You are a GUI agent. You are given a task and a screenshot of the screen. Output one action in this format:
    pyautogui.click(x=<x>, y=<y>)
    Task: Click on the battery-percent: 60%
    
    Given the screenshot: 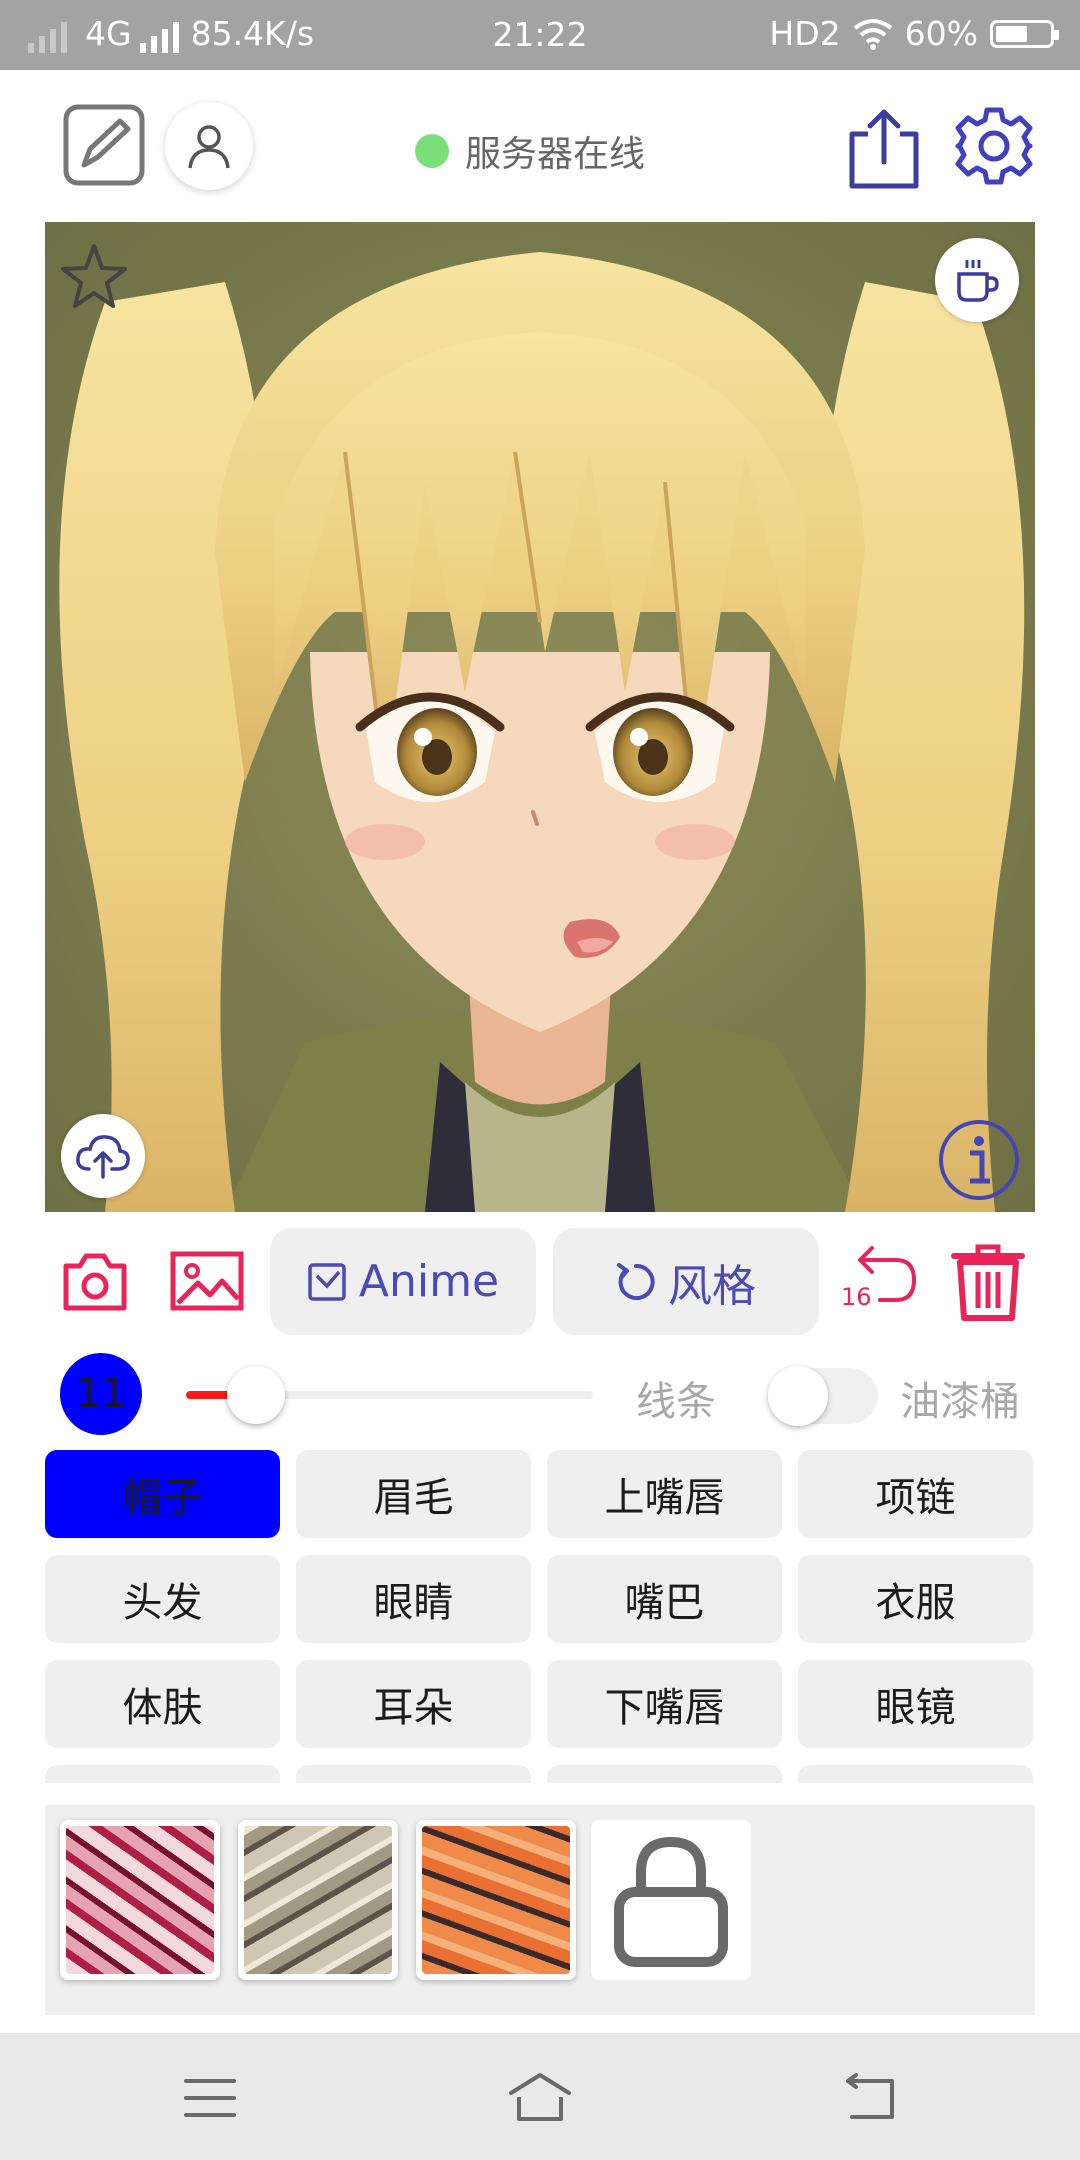 What is the action you would take?
    pyautogui.click(x=941, y=33)
    